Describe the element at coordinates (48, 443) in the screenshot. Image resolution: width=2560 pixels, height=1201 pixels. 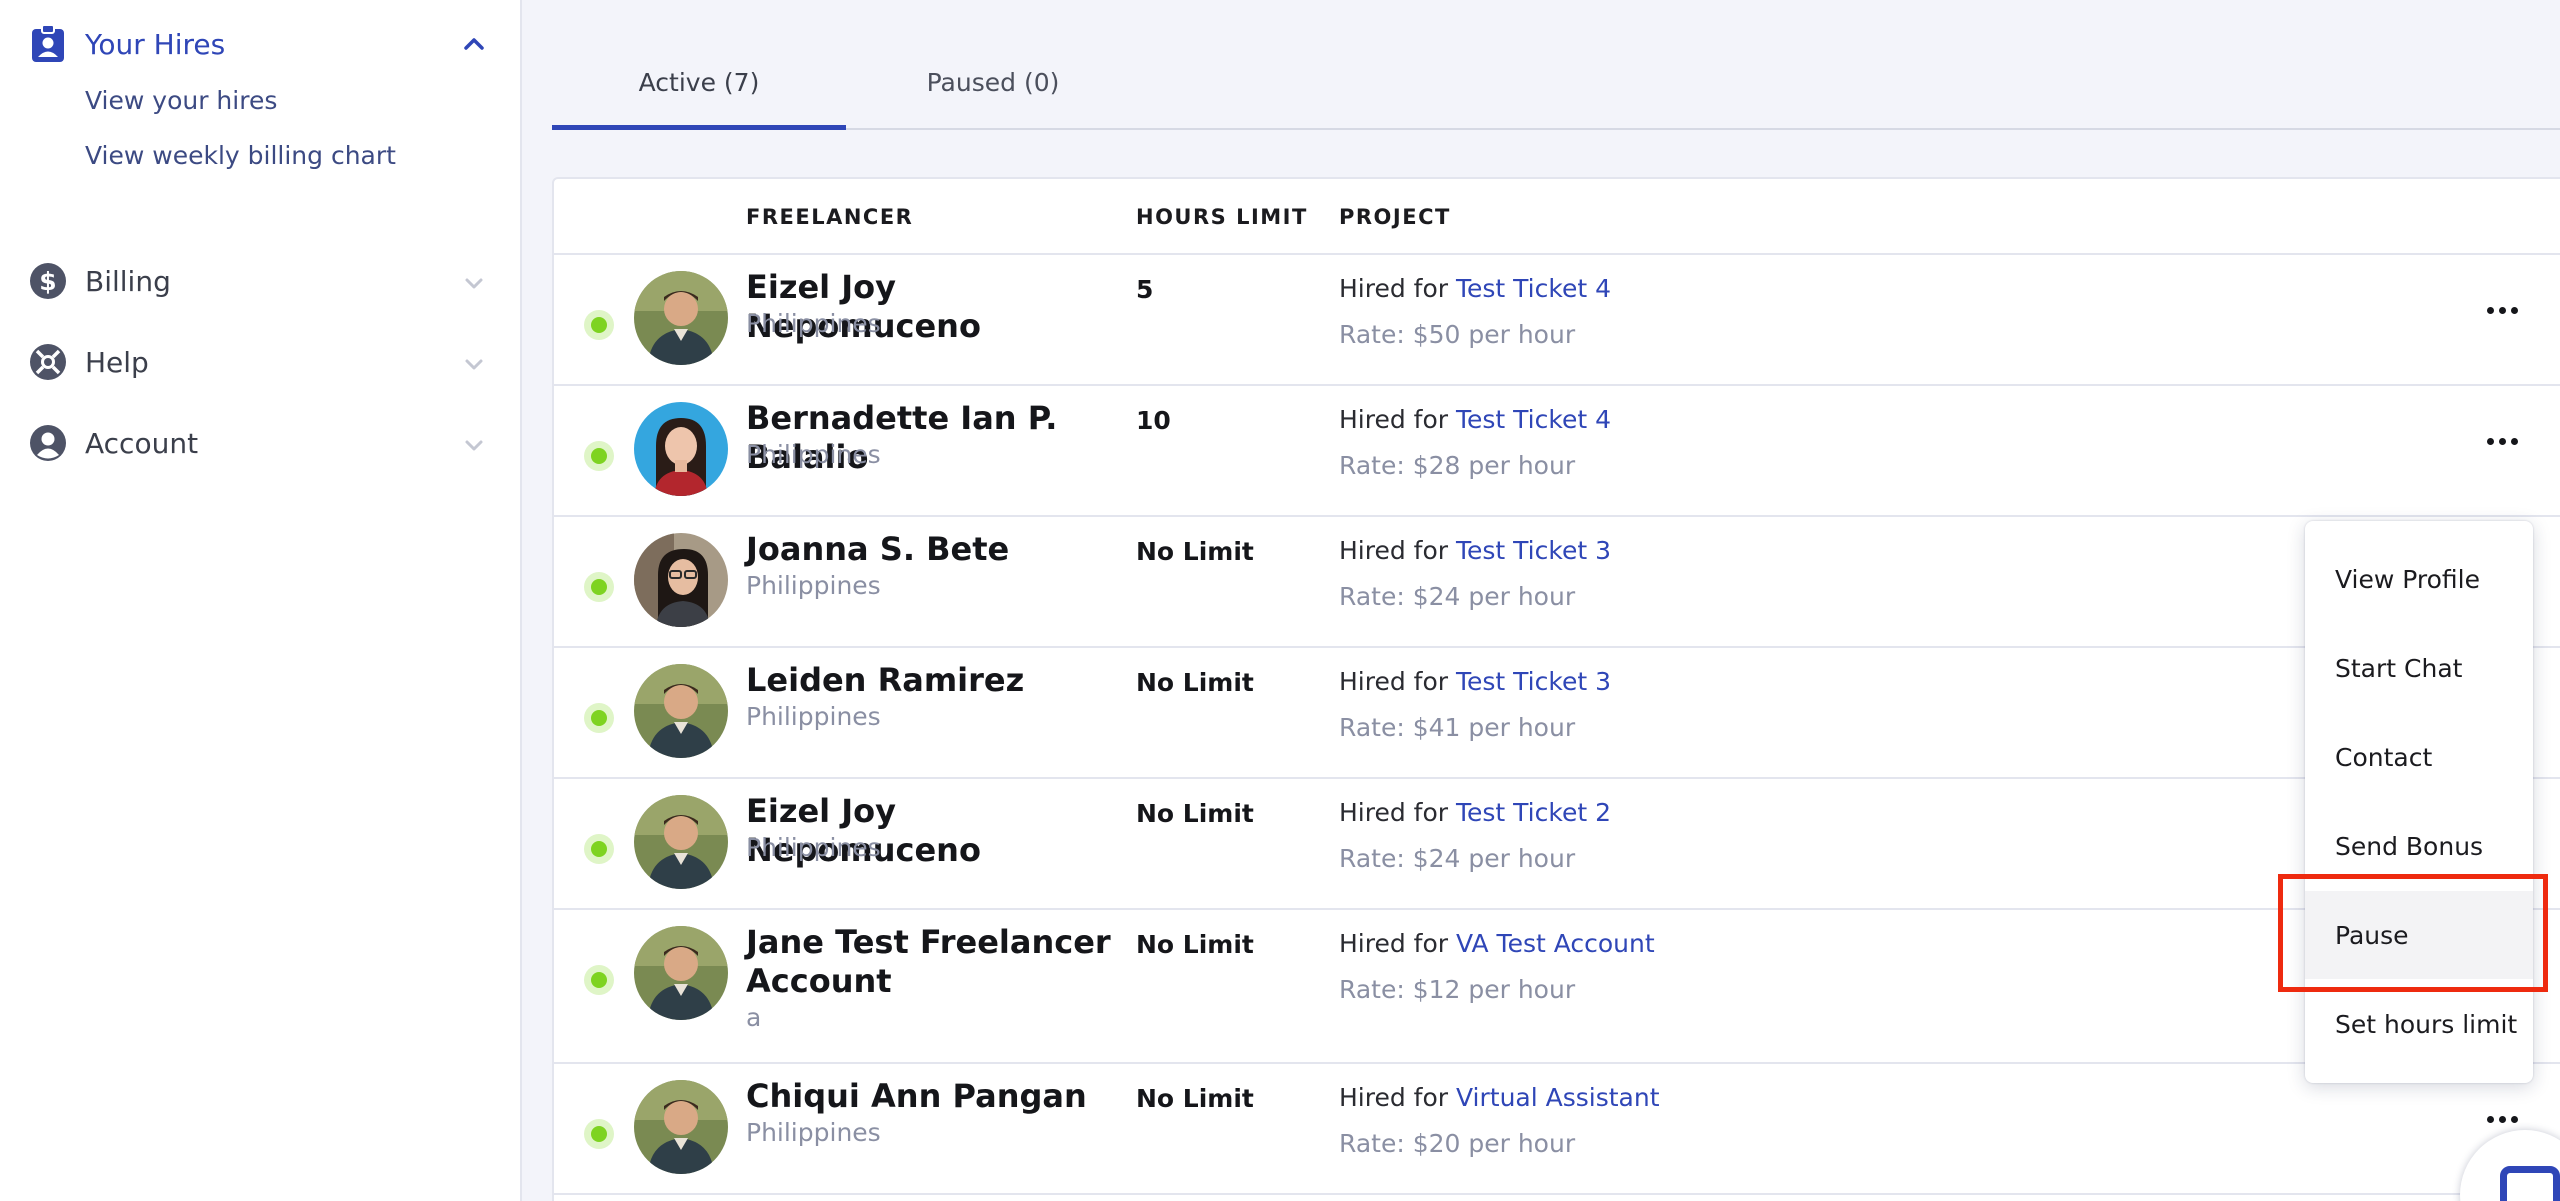
I see `user-circle-icon` at that location.